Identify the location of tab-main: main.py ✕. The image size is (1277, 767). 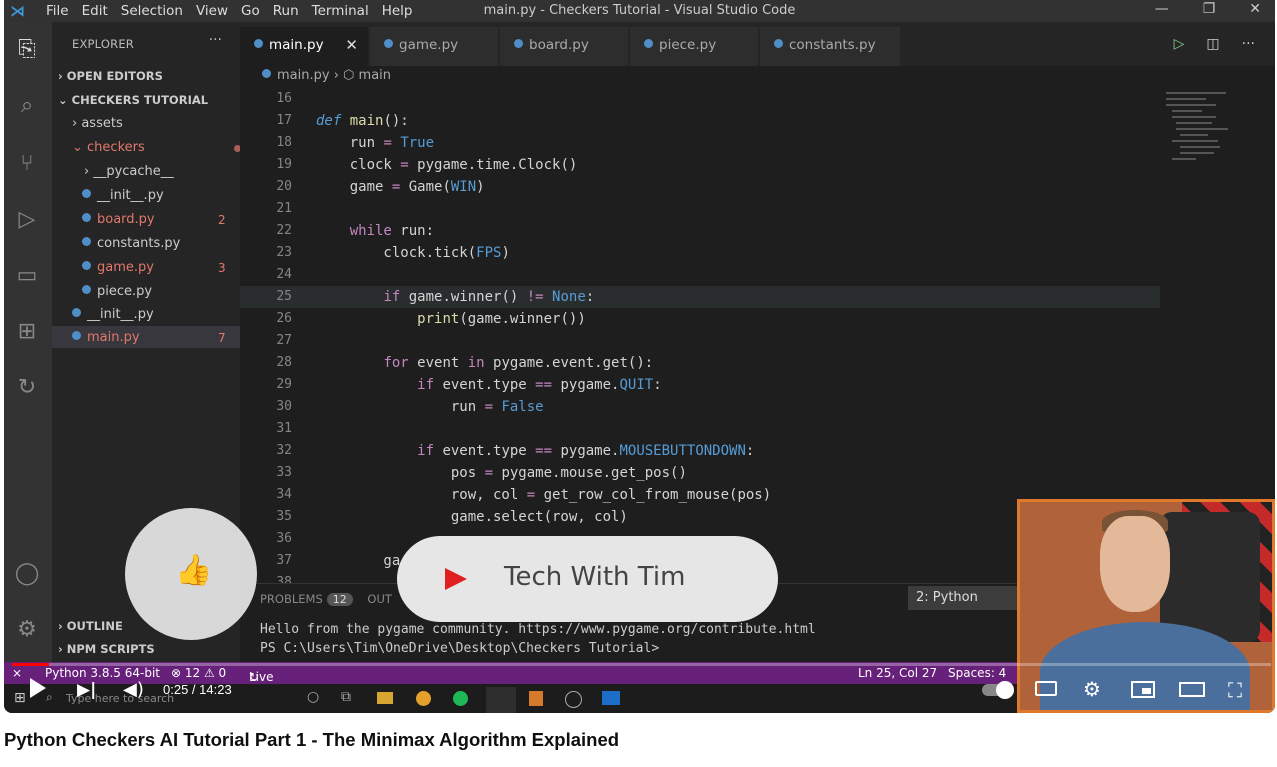
(304, 46).